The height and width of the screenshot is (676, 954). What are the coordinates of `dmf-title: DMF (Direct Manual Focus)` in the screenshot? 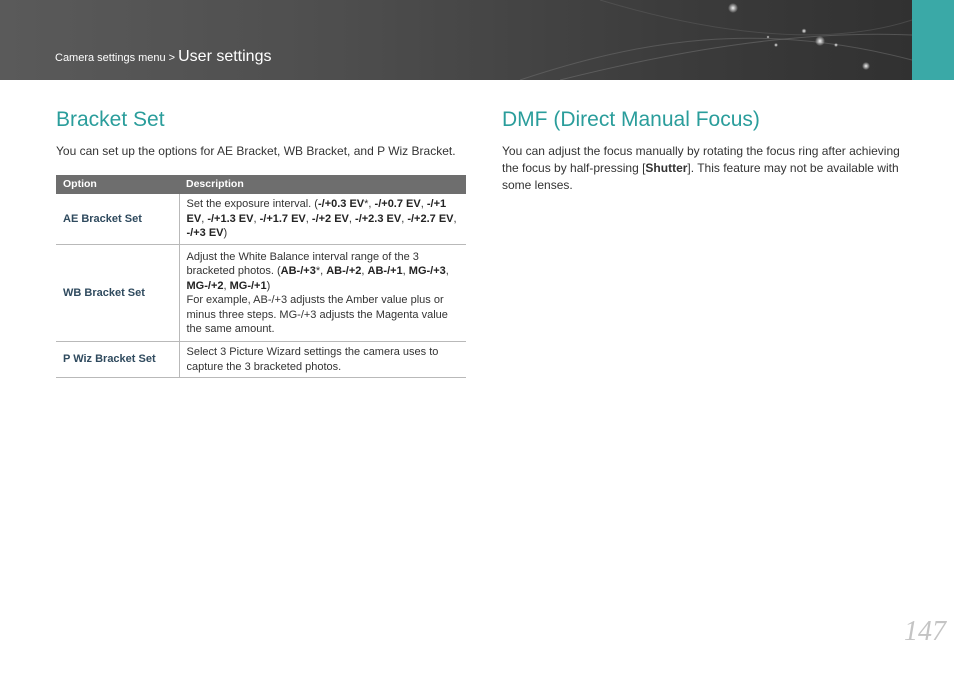 It's located at (631, 119).